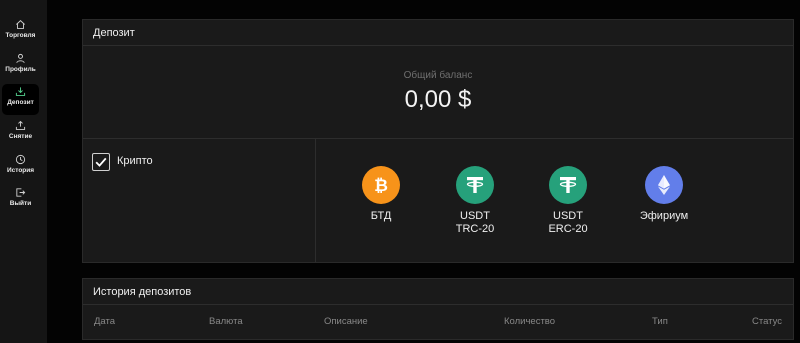 Image resolution: width=800 pixels, height=343 pixels. What do you see at coordinates (104, 321) in the screenshot?
I see `column-header-date: Дата` at bounding box center [104, 321].